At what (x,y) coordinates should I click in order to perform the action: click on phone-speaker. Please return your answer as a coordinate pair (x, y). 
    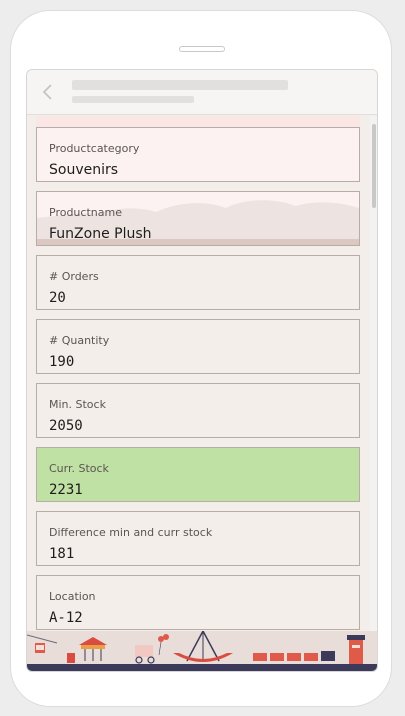
    Looking at the image, I should click on (202, 49).